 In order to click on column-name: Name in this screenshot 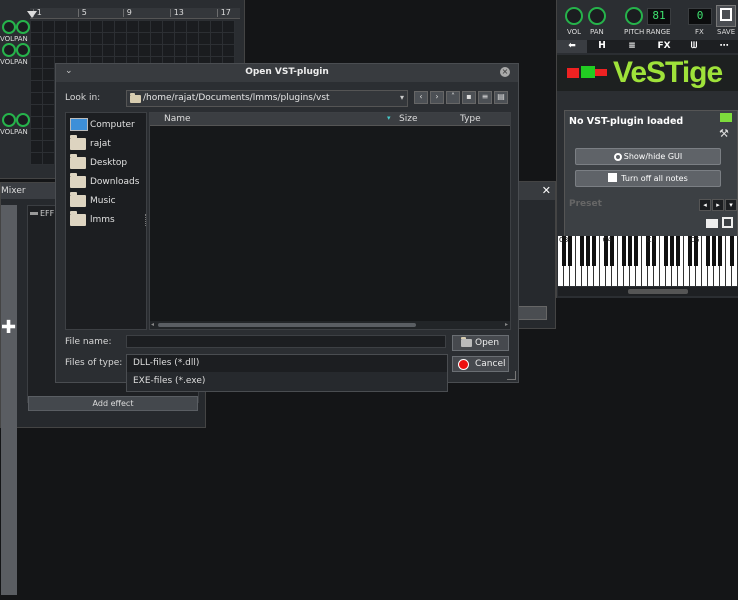, I will do `click(177, 119)`.